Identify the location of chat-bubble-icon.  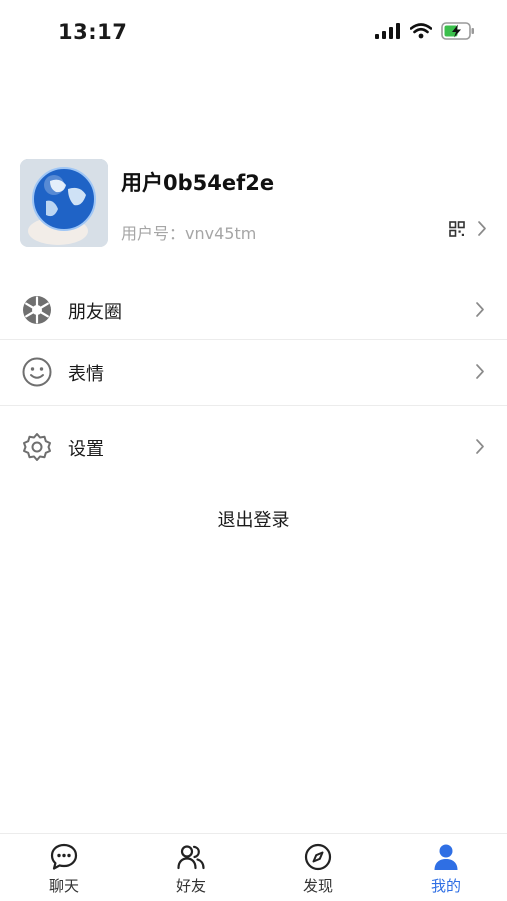
(64, 856).